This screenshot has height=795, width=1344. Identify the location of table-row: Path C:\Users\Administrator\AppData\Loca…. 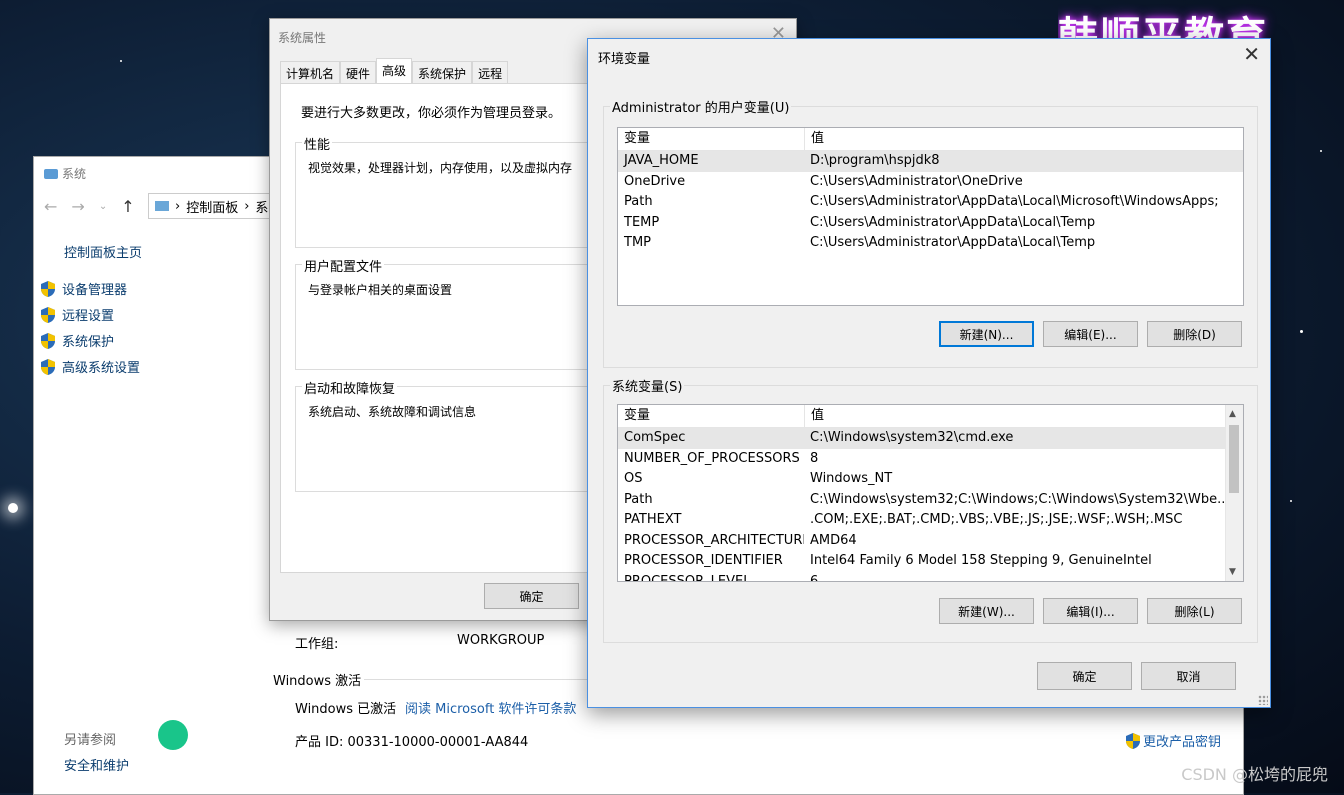
(930, 202).